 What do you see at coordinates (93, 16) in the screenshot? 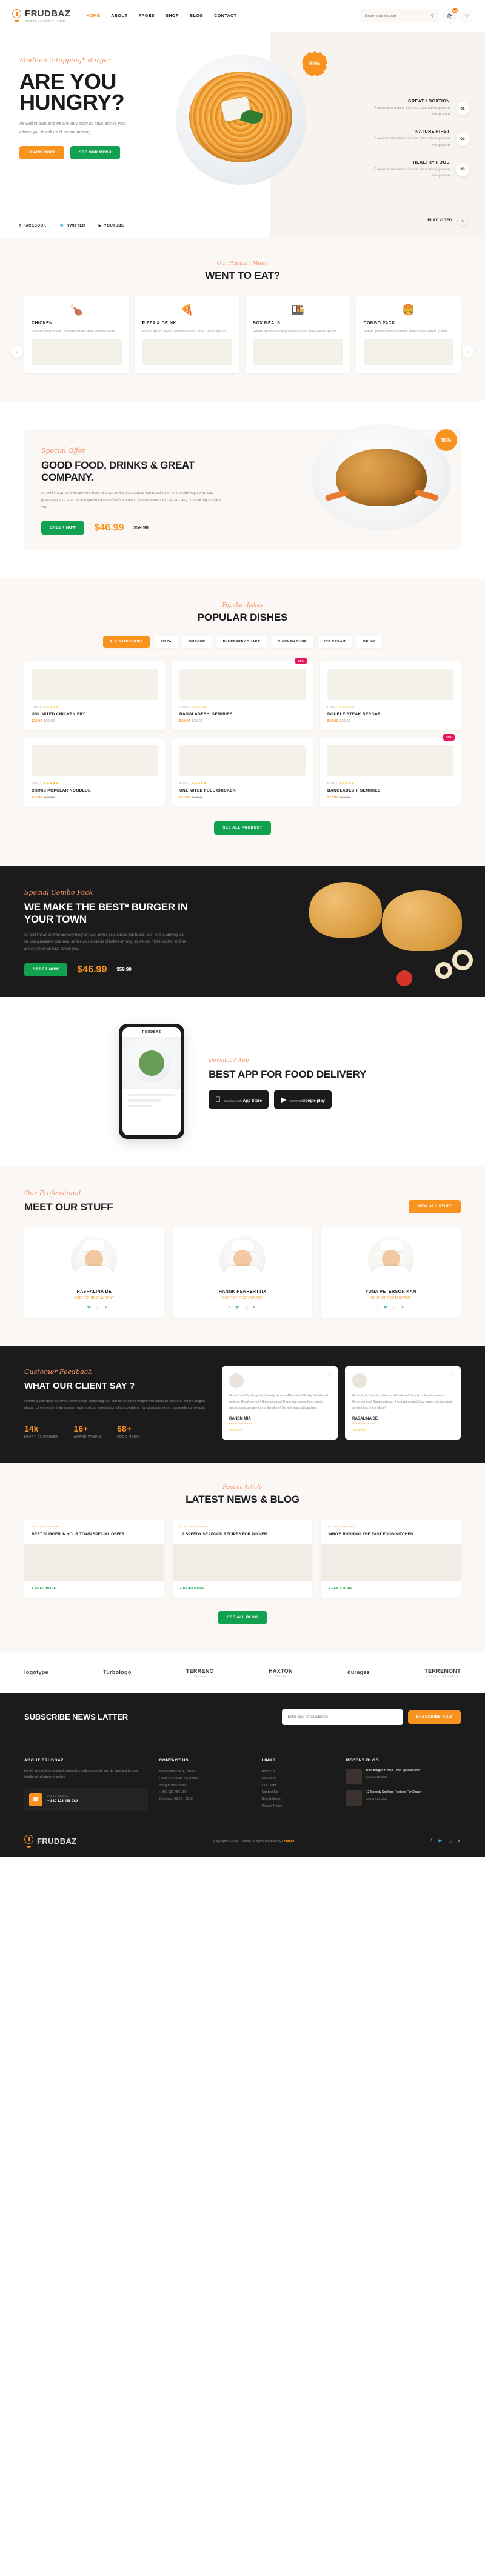
I see `nav-item-home: HOME` at bounding box center [93, 16].